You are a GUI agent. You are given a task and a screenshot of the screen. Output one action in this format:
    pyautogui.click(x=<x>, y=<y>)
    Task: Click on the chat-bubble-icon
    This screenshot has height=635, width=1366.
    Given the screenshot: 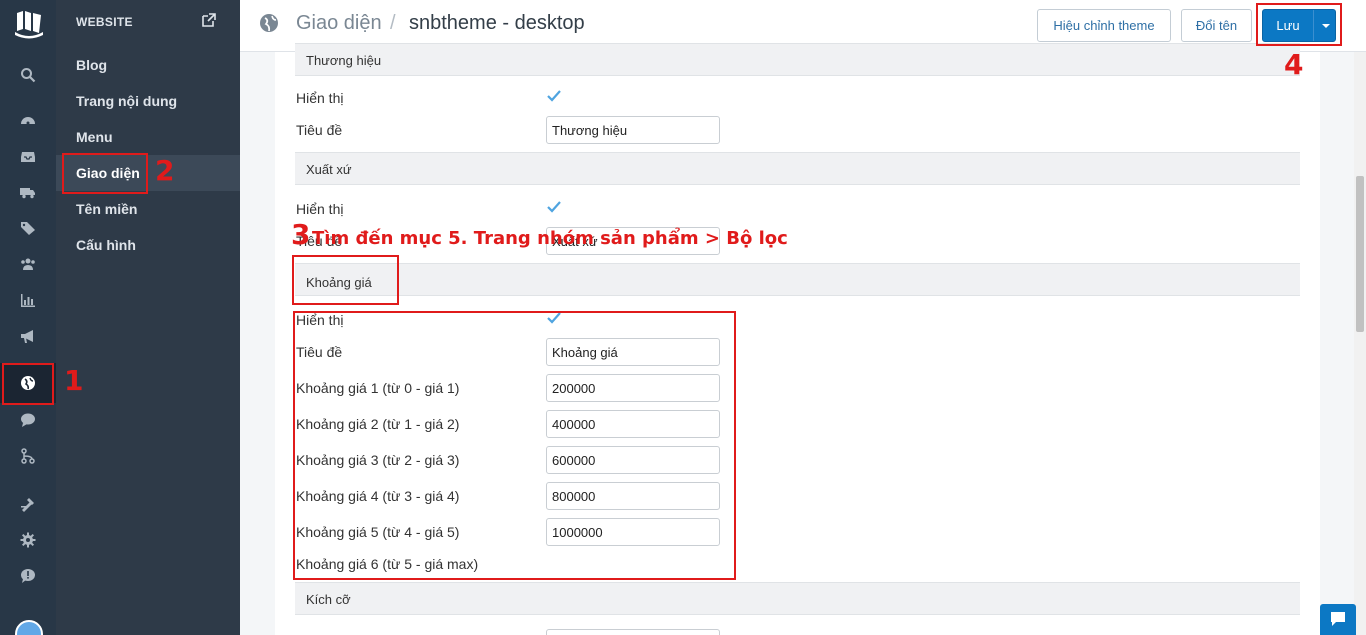 What is the action you would take?
    pyautogui.click(x=28, y=420)
    